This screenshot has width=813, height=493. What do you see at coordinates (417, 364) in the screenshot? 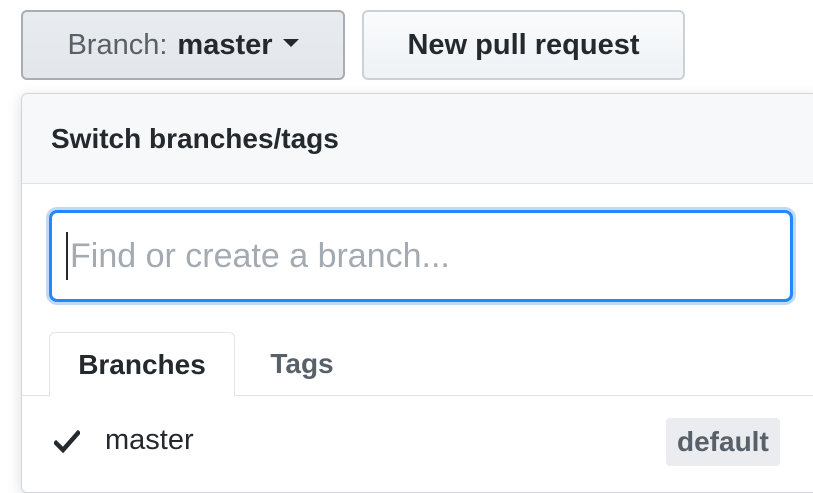
I see `branch-tag-tabs: Branches Tags` at bounding box center [417, 364].